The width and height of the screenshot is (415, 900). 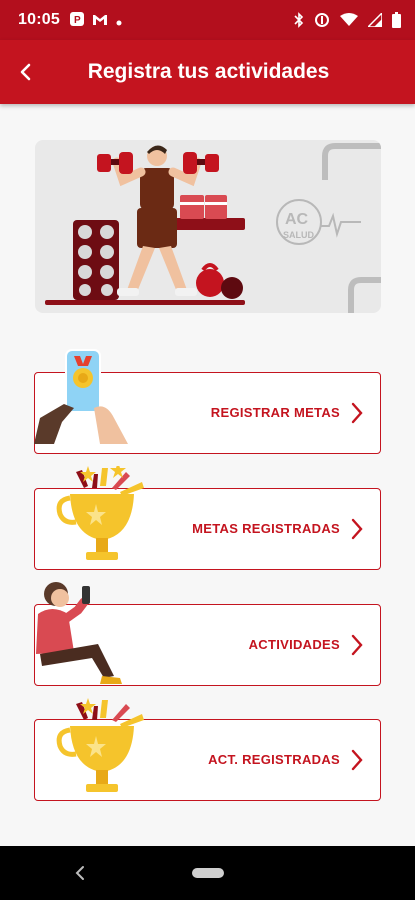 What do you see at coordinates (274, 759) in the screenshot?
I see `card-label: ACT. REGISTRADAS` at bounding box center [274, 759].